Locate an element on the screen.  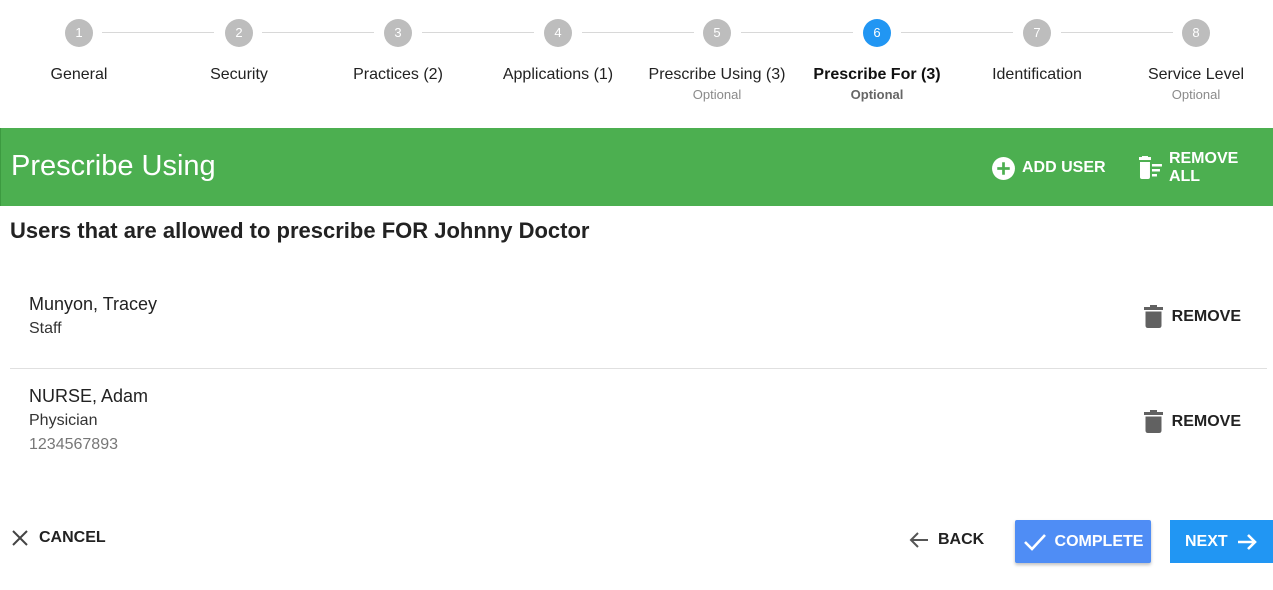
step-label: Applications (1) is located at coordinates (558, 74).